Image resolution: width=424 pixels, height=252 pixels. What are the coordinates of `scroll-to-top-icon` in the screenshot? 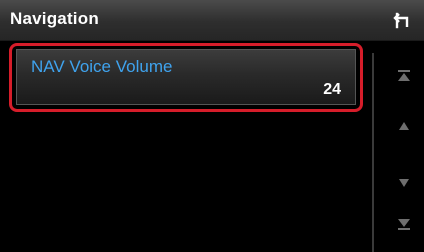 It's located at (404, 75).